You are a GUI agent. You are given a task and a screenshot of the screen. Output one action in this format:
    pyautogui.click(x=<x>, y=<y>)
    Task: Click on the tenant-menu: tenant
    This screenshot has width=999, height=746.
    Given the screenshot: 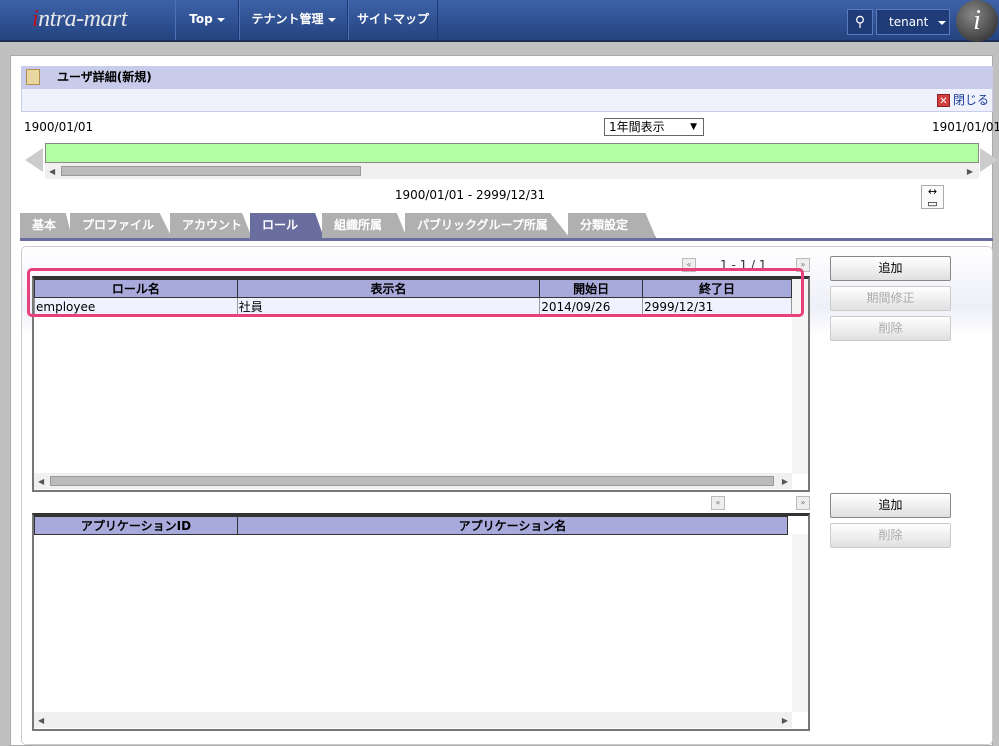 What is the action you would take?
    pyautogui.click(x=913, y=22)
    